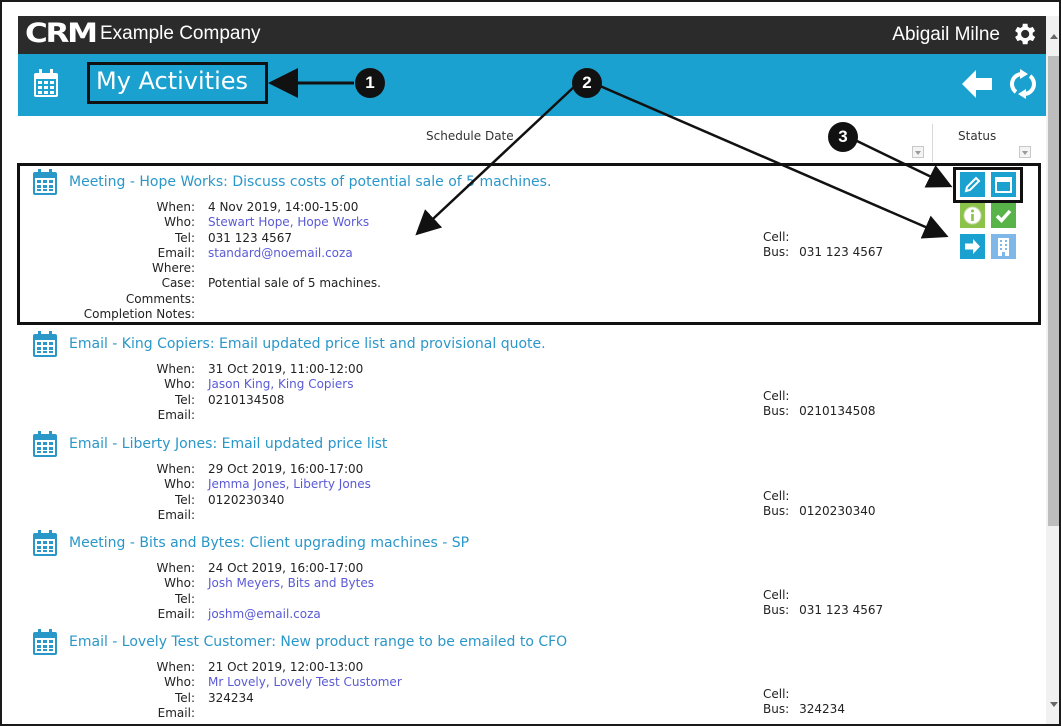 This screenshot has height=726, width=1061. What do you see at coordinates (231, 697) in the screenshot?
I see `tel-value: 324234` at bounding box center [231, 697].